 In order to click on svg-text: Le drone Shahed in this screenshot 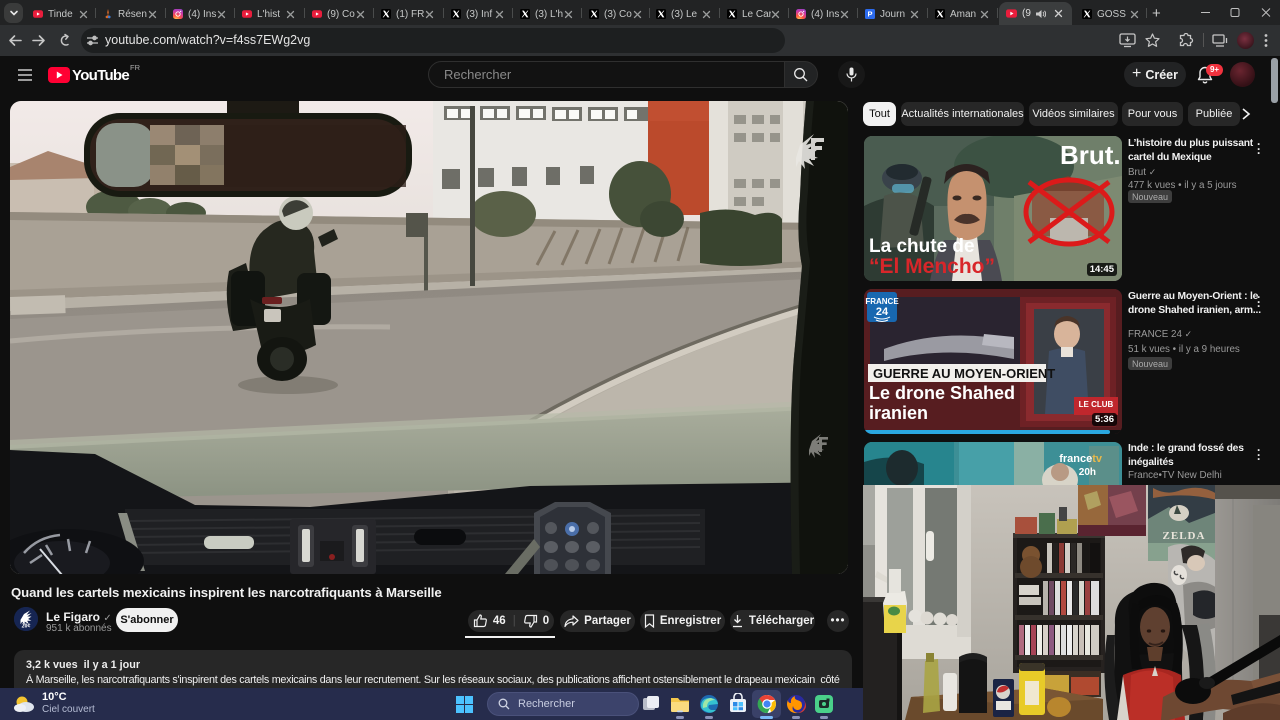, I will do `click(942, 393)`.